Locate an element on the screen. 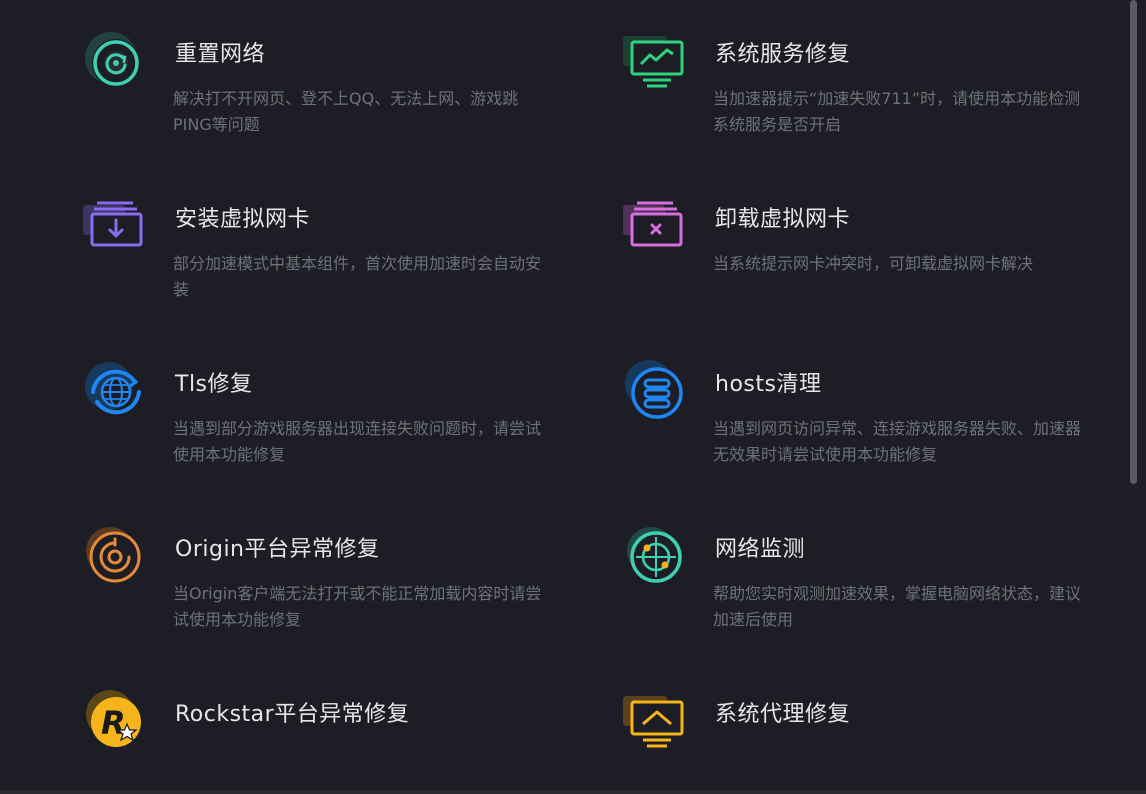 This screenshot has height=794, width=1146. tool-description: 帮助您实时观测加速效果，掌握电脑网络状态，建议加速后使用 is located at coordinates (897, 606).